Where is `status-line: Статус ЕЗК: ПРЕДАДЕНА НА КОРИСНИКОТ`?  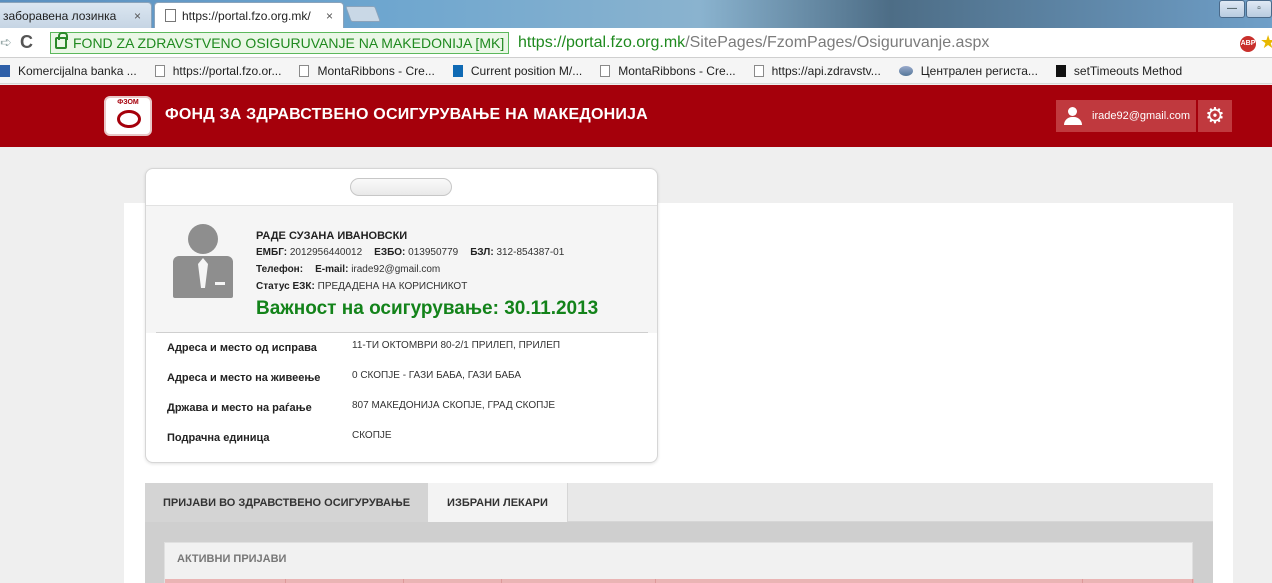 status-line: Статус ЕЗК: ПРЕДАДЕНА НА КОРИСНИКОТ is located at coordinates (361, 286).